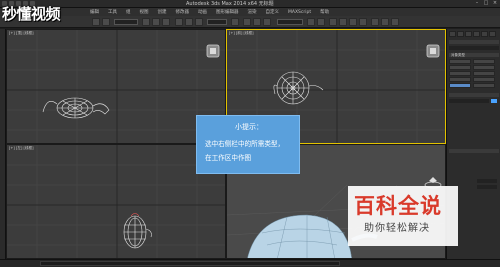 This screenshot has height=267, width=500. What do you see at coordinates (273, 12) in the screenshot?
I see `menu-item-customize: 自定义` at bounding box center [273, 12].